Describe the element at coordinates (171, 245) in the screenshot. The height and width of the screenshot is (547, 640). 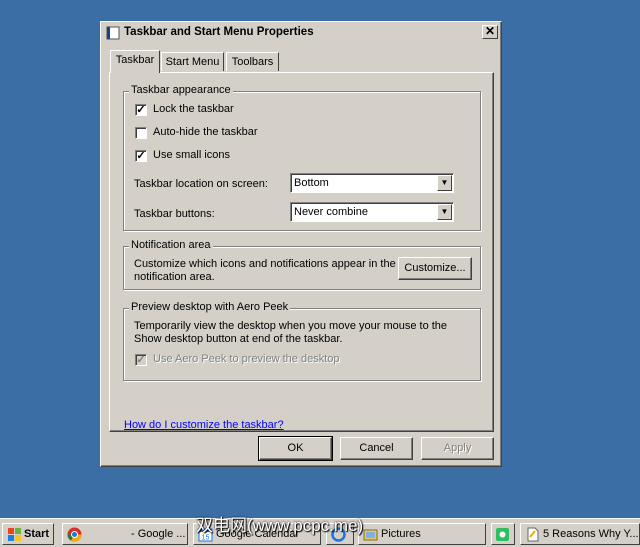
I see `notification-area-legend: Notification area` at that location.